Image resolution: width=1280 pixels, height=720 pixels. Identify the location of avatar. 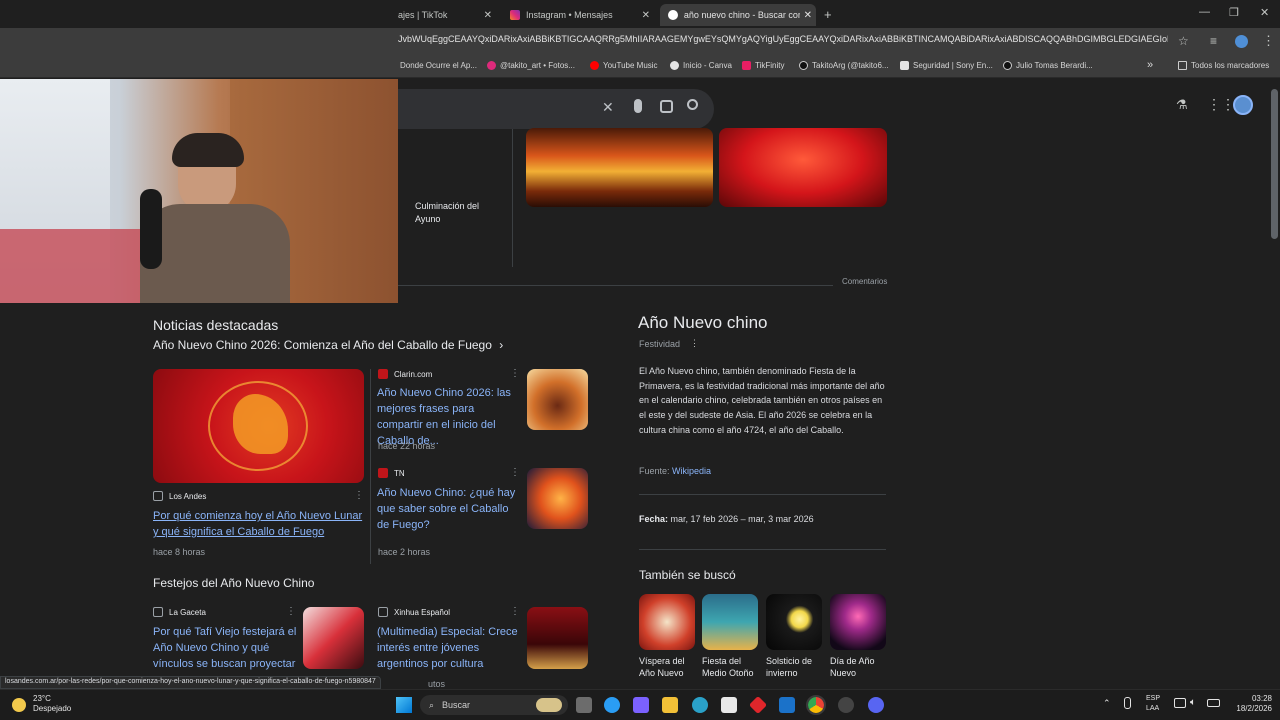
(1243, 105).